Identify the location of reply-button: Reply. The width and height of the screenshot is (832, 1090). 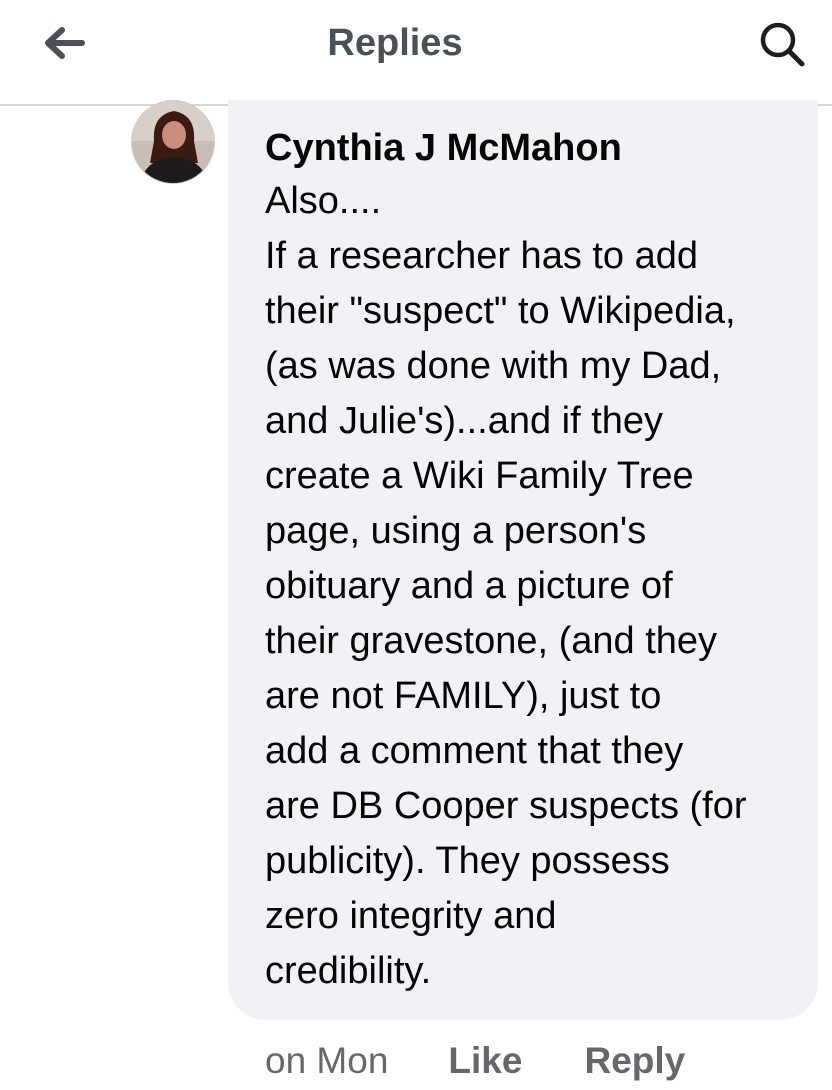
(634, 1061).